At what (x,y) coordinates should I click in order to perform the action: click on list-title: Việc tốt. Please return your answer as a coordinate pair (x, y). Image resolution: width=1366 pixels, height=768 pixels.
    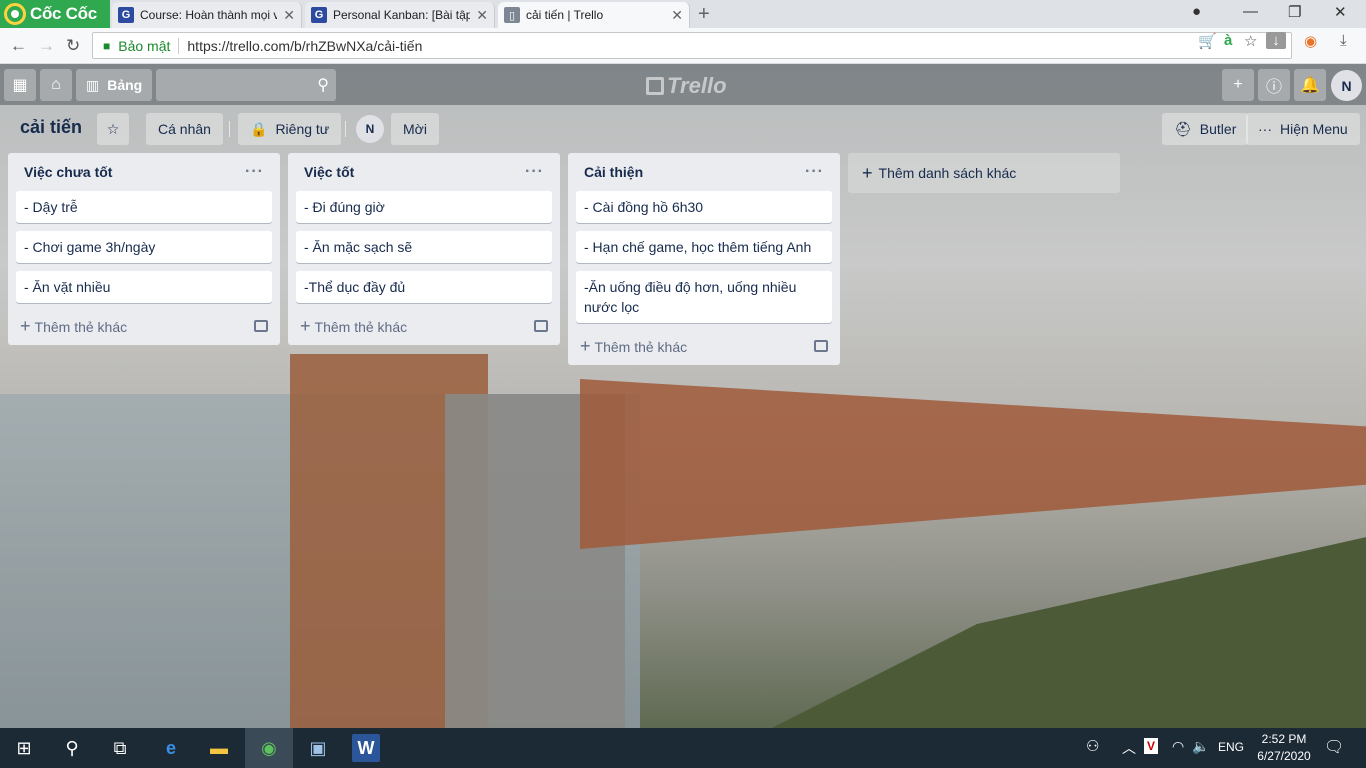
    Looking at the image, I should click on (329, 172).